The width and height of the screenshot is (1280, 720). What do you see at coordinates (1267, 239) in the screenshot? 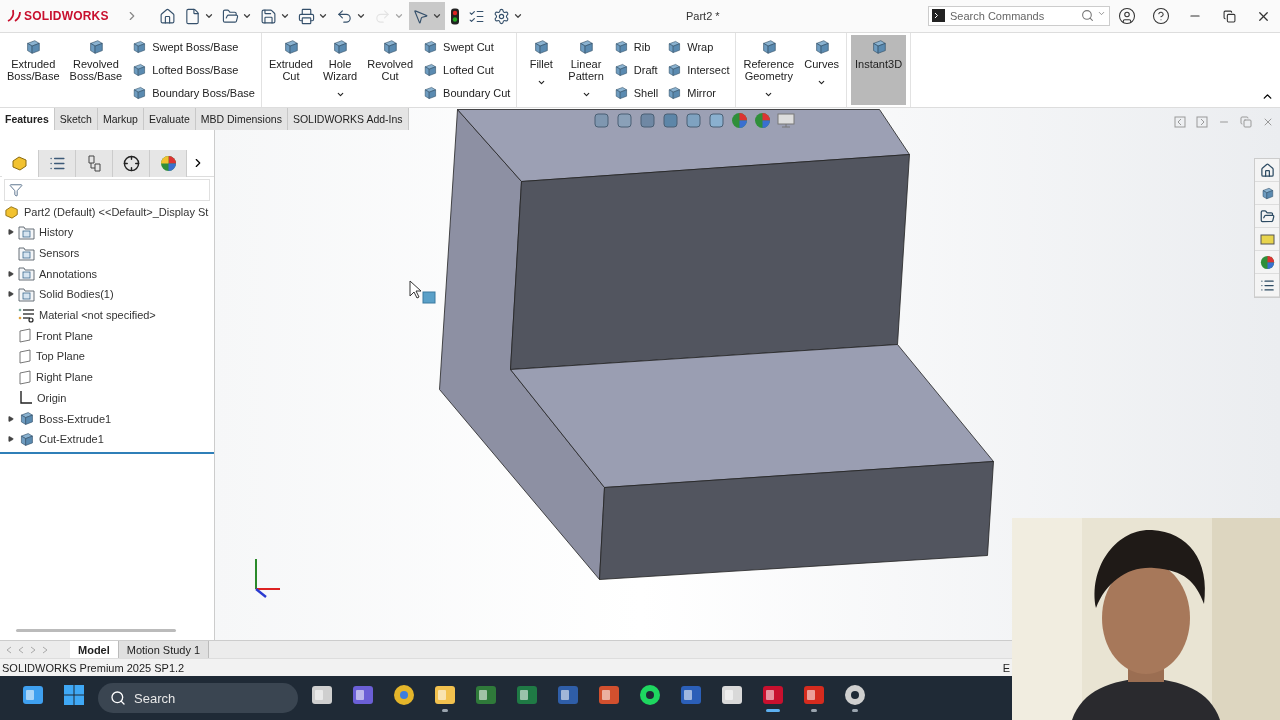
I see `palette-icon` at bounding box center [1267, 239].